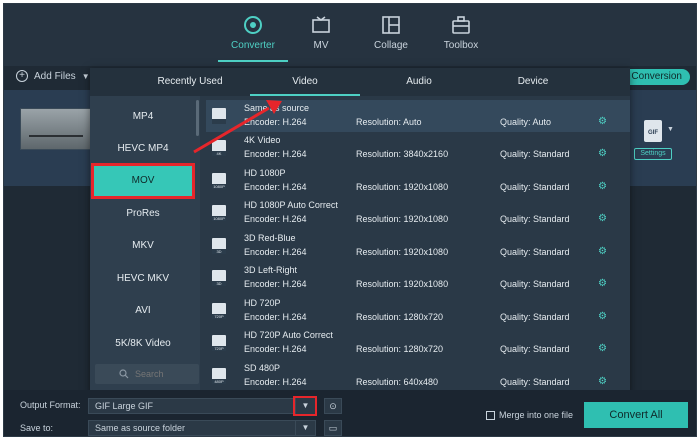  I want to click on plus-icon: +, so click(22, 76).